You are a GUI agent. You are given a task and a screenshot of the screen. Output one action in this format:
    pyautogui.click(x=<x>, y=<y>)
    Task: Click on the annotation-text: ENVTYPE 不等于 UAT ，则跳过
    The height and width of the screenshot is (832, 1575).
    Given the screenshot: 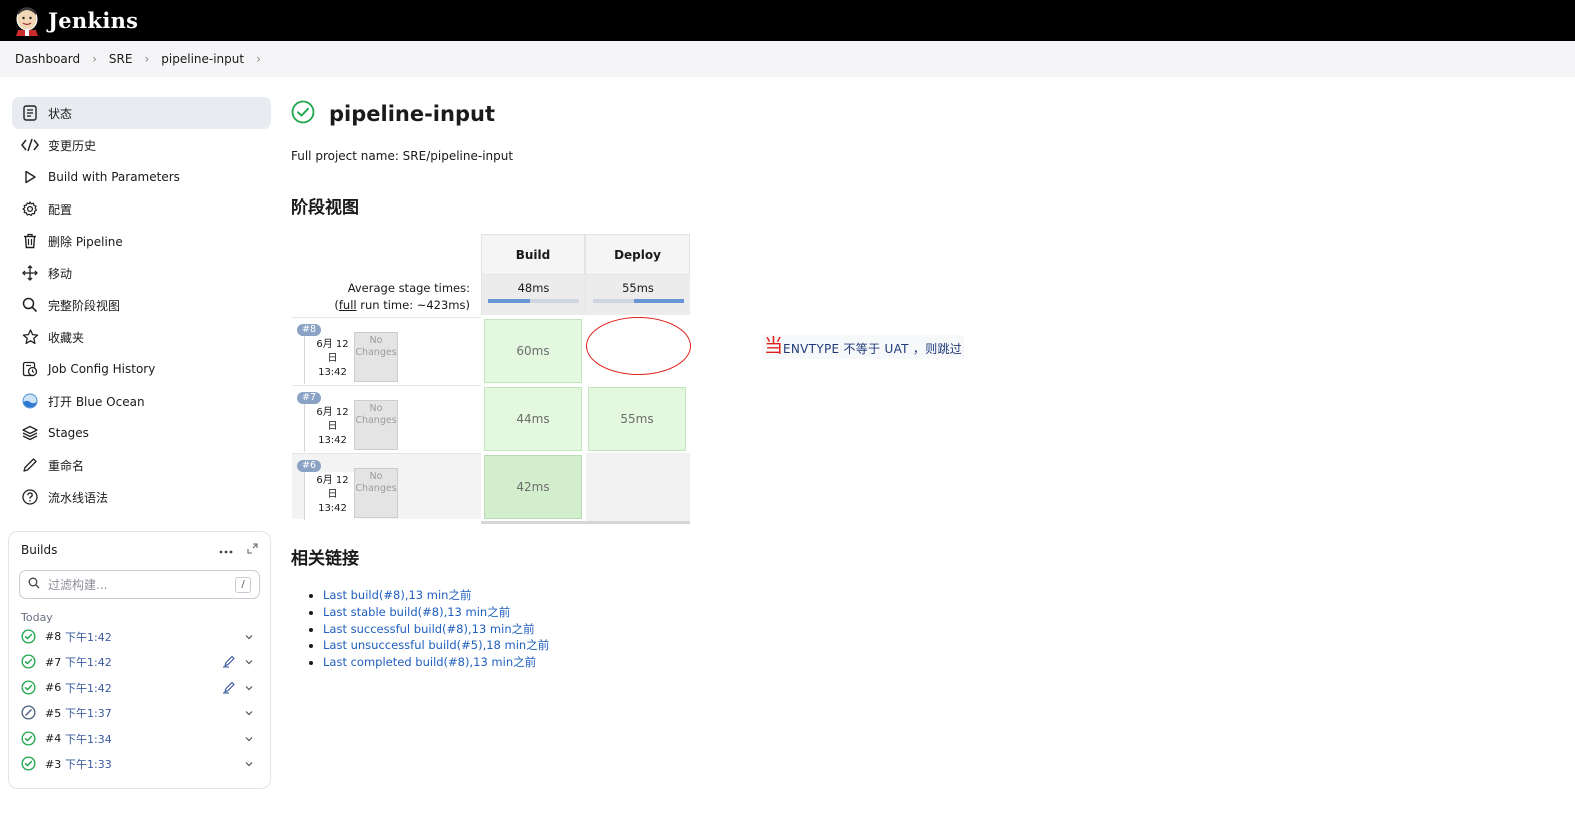 What is the action you would take?
    pyautogui.click(x=873, y=349)
    